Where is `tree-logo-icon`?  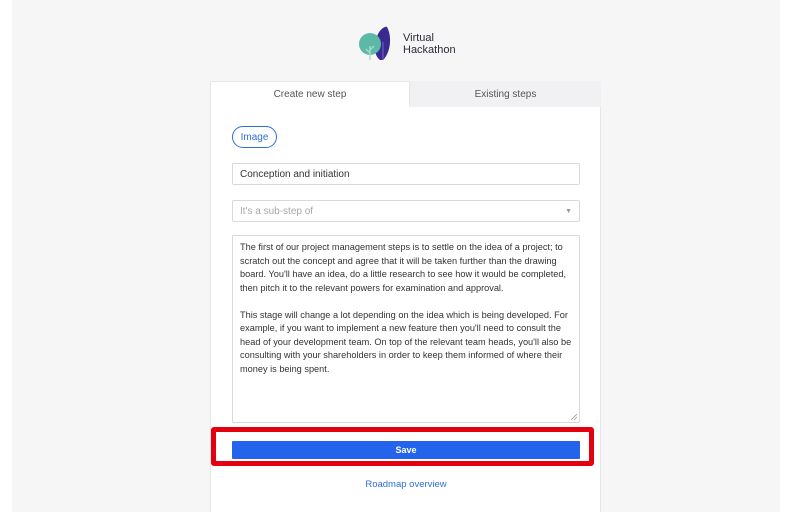 tree-logo-icon is located at coordinates (375, 43).